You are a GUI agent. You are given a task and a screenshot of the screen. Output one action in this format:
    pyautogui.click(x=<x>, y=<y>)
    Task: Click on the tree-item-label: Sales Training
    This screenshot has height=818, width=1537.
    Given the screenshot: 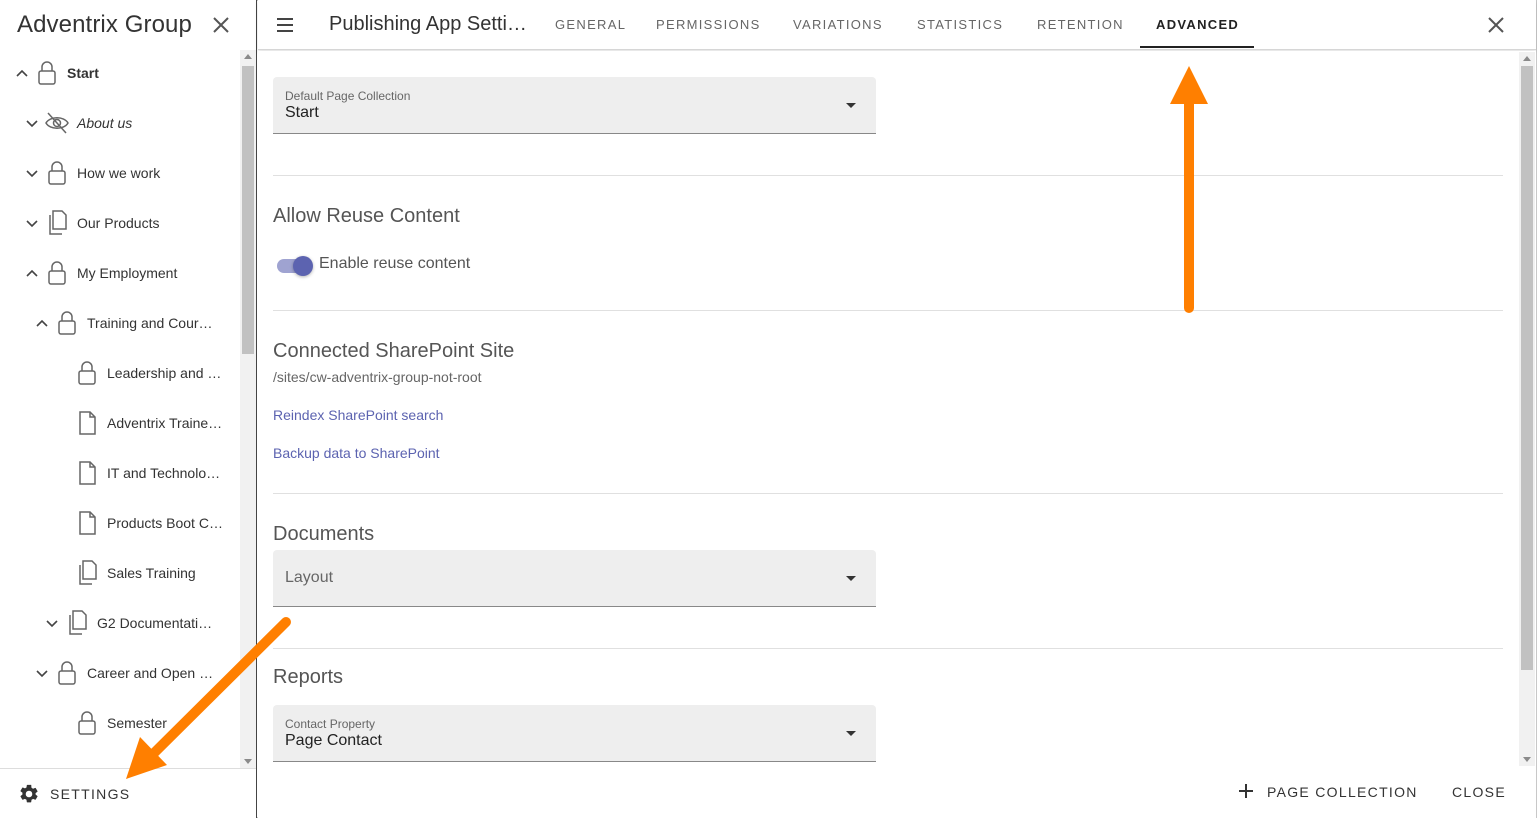 What is the action you would take?
    pyautogui.click(x=151, y=573)
    